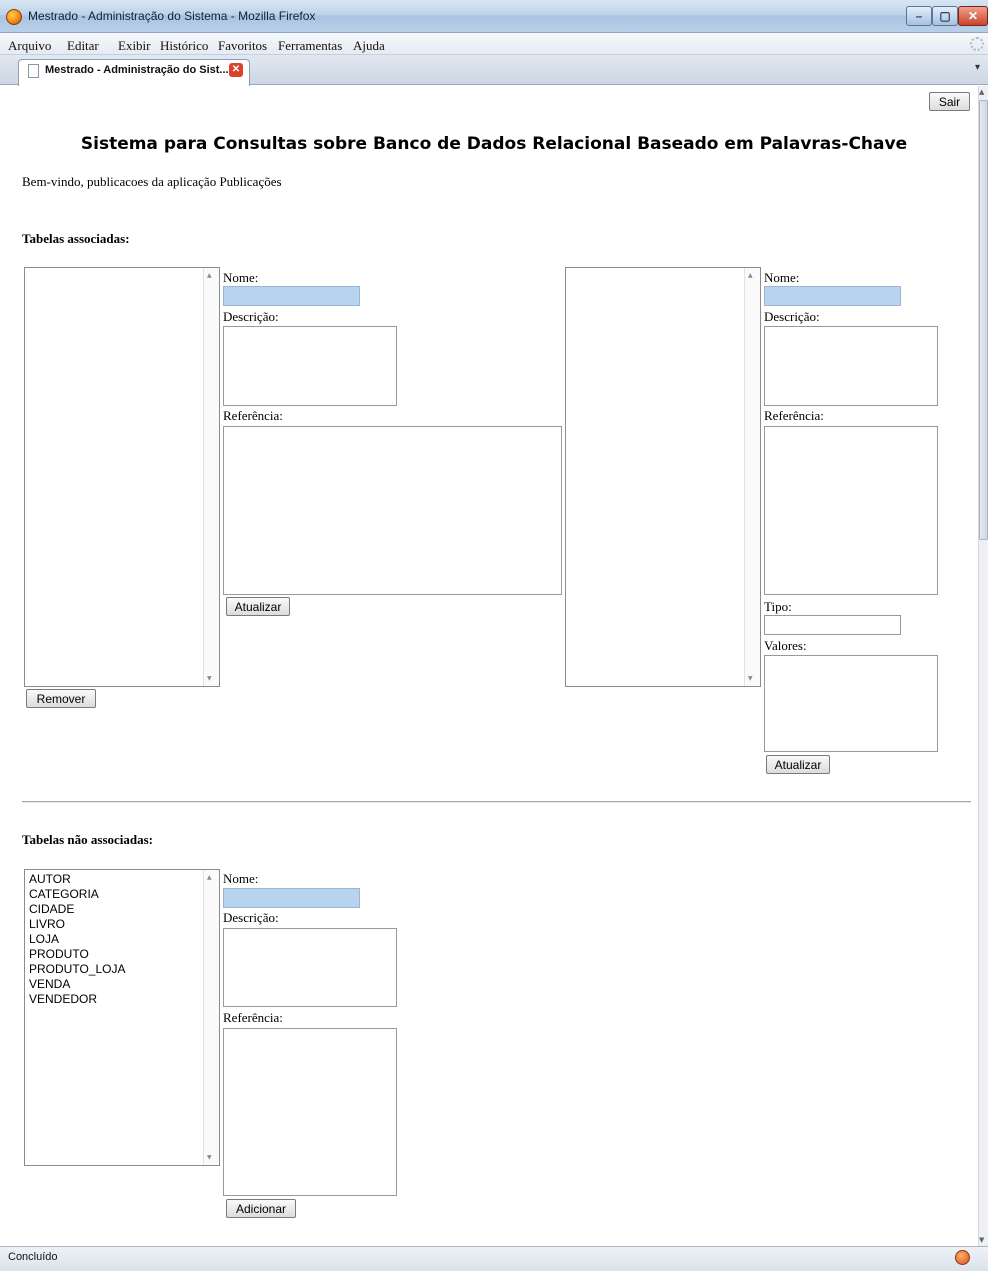 The width and height of the screenshot is (988, 1271). I want to click on remove-button: Remover, so click(61, 698).